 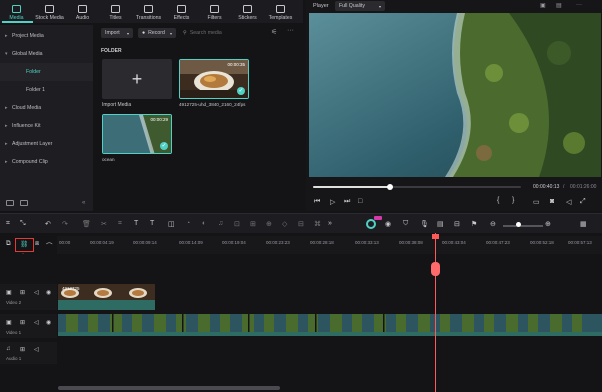 I want to click on snap-icon: ⊟, so click(x=457, y=224).